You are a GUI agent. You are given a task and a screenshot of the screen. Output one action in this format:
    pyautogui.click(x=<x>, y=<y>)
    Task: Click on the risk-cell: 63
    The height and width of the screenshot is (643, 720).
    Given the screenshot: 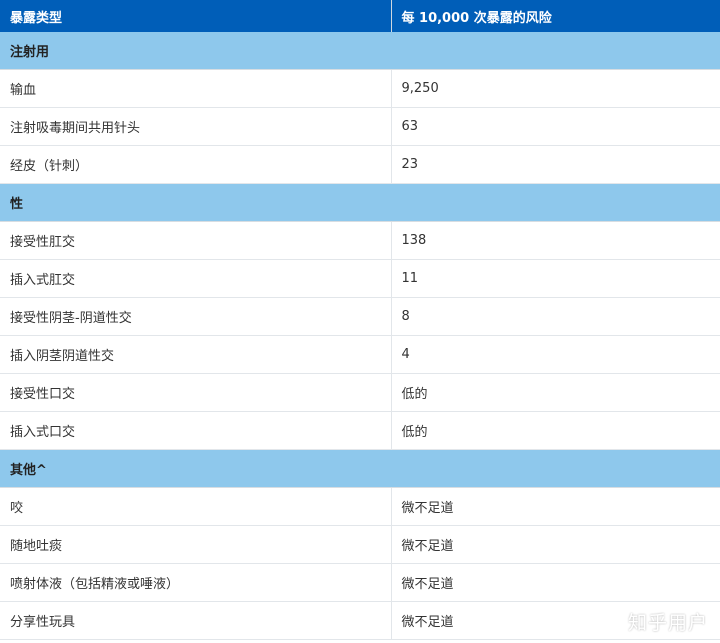 What is the action you would take?
    pyautogui.click(x=555, y=126)
    